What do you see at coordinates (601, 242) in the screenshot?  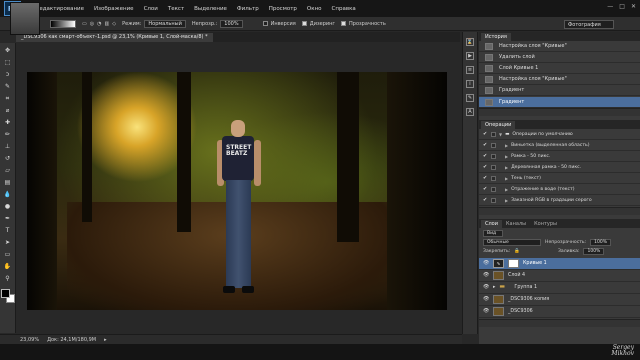 I see `layer-opacity-input: 100%` at bounding box center [601, 242].